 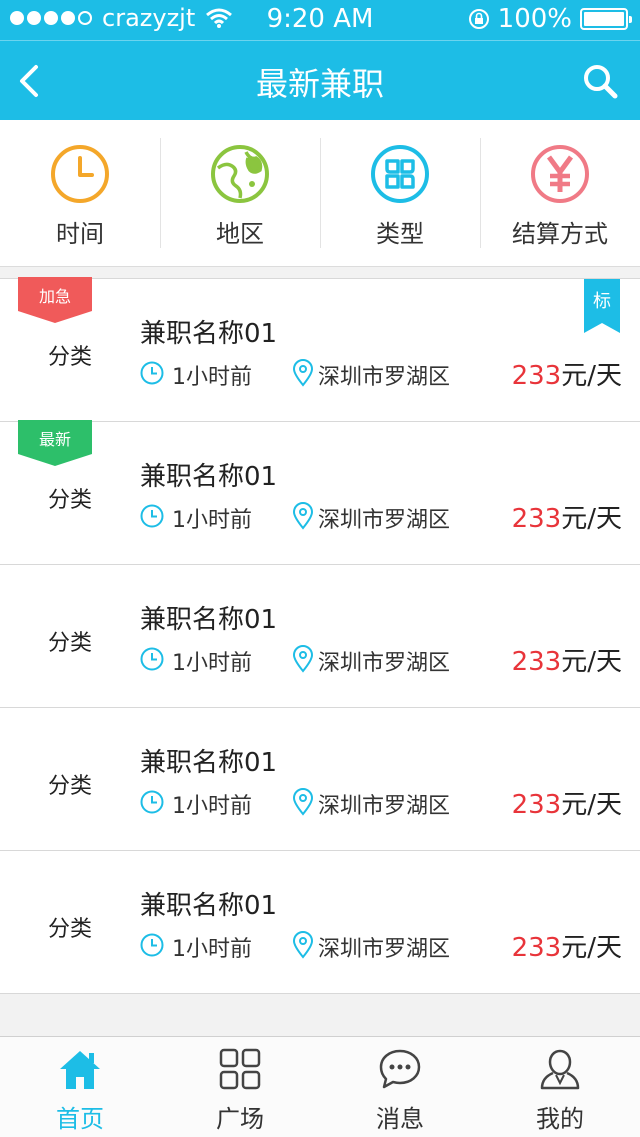 What do you see at coordinates (240, 234) in the screenshot?
I see `filter-label: 地区` at bounding box center [240, 234].